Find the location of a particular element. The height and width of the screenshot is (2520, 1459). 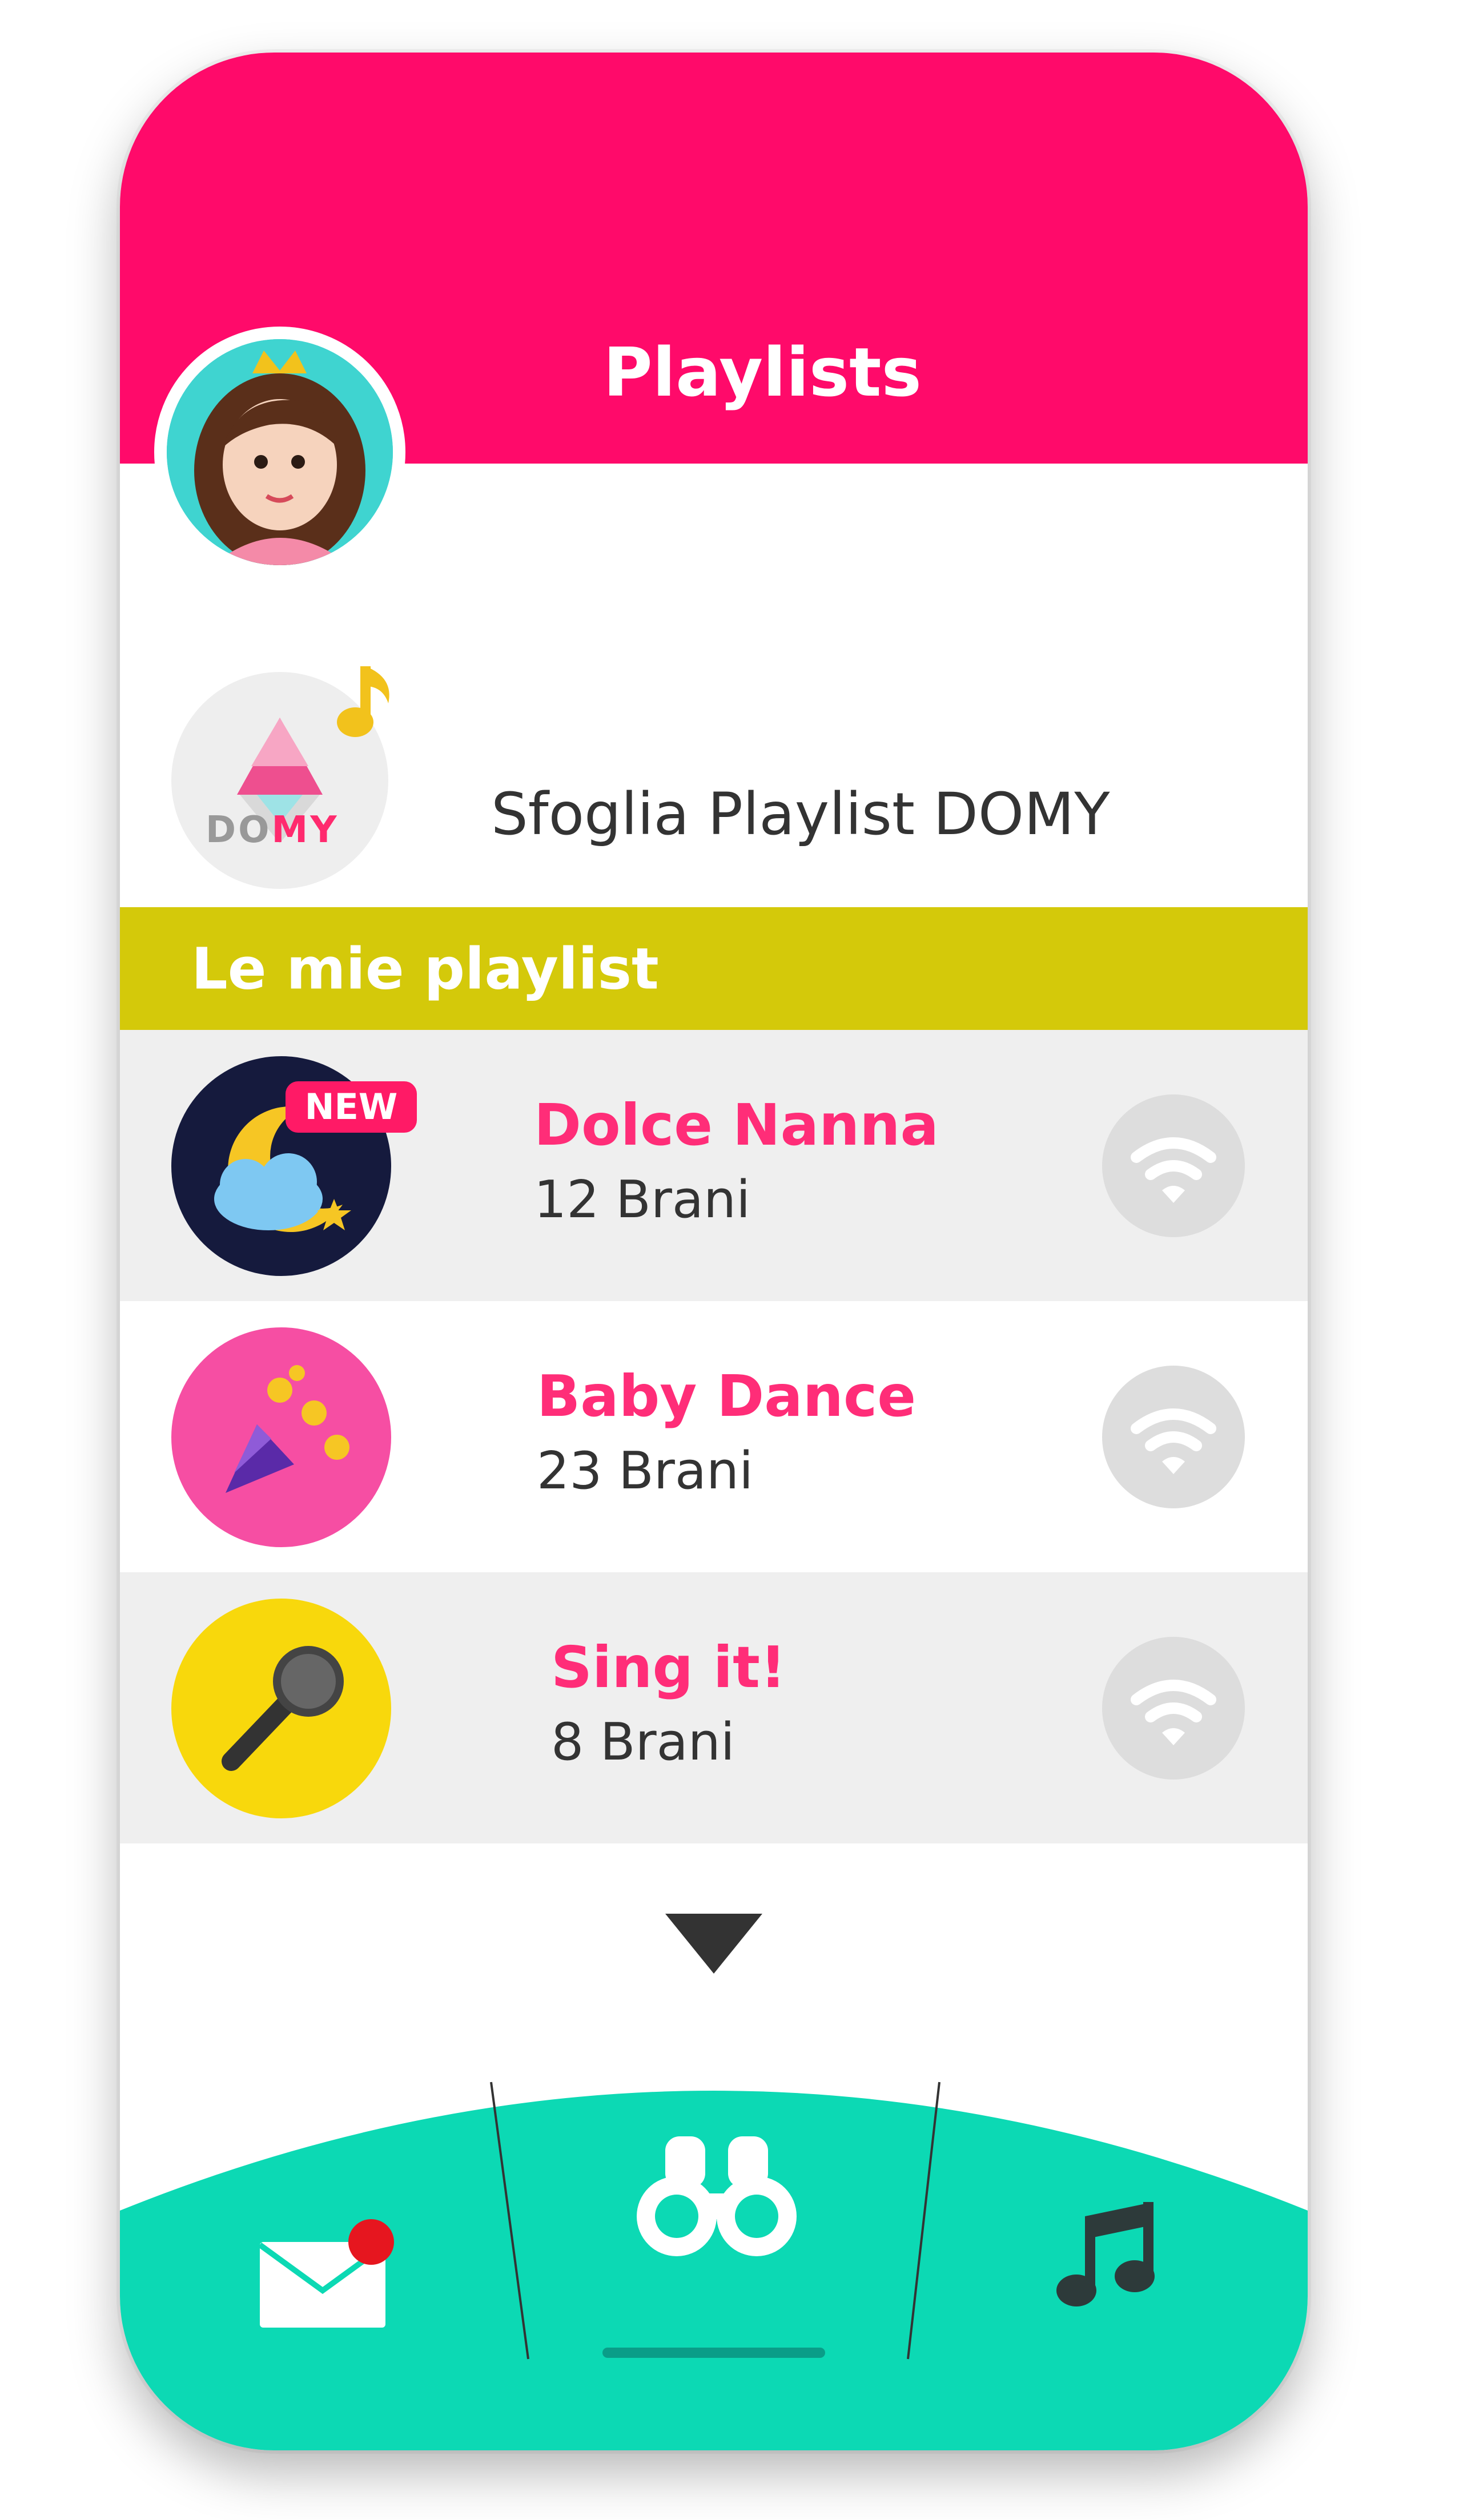

playlist-name: Baby Dance is located at coordinates (727, 1396).